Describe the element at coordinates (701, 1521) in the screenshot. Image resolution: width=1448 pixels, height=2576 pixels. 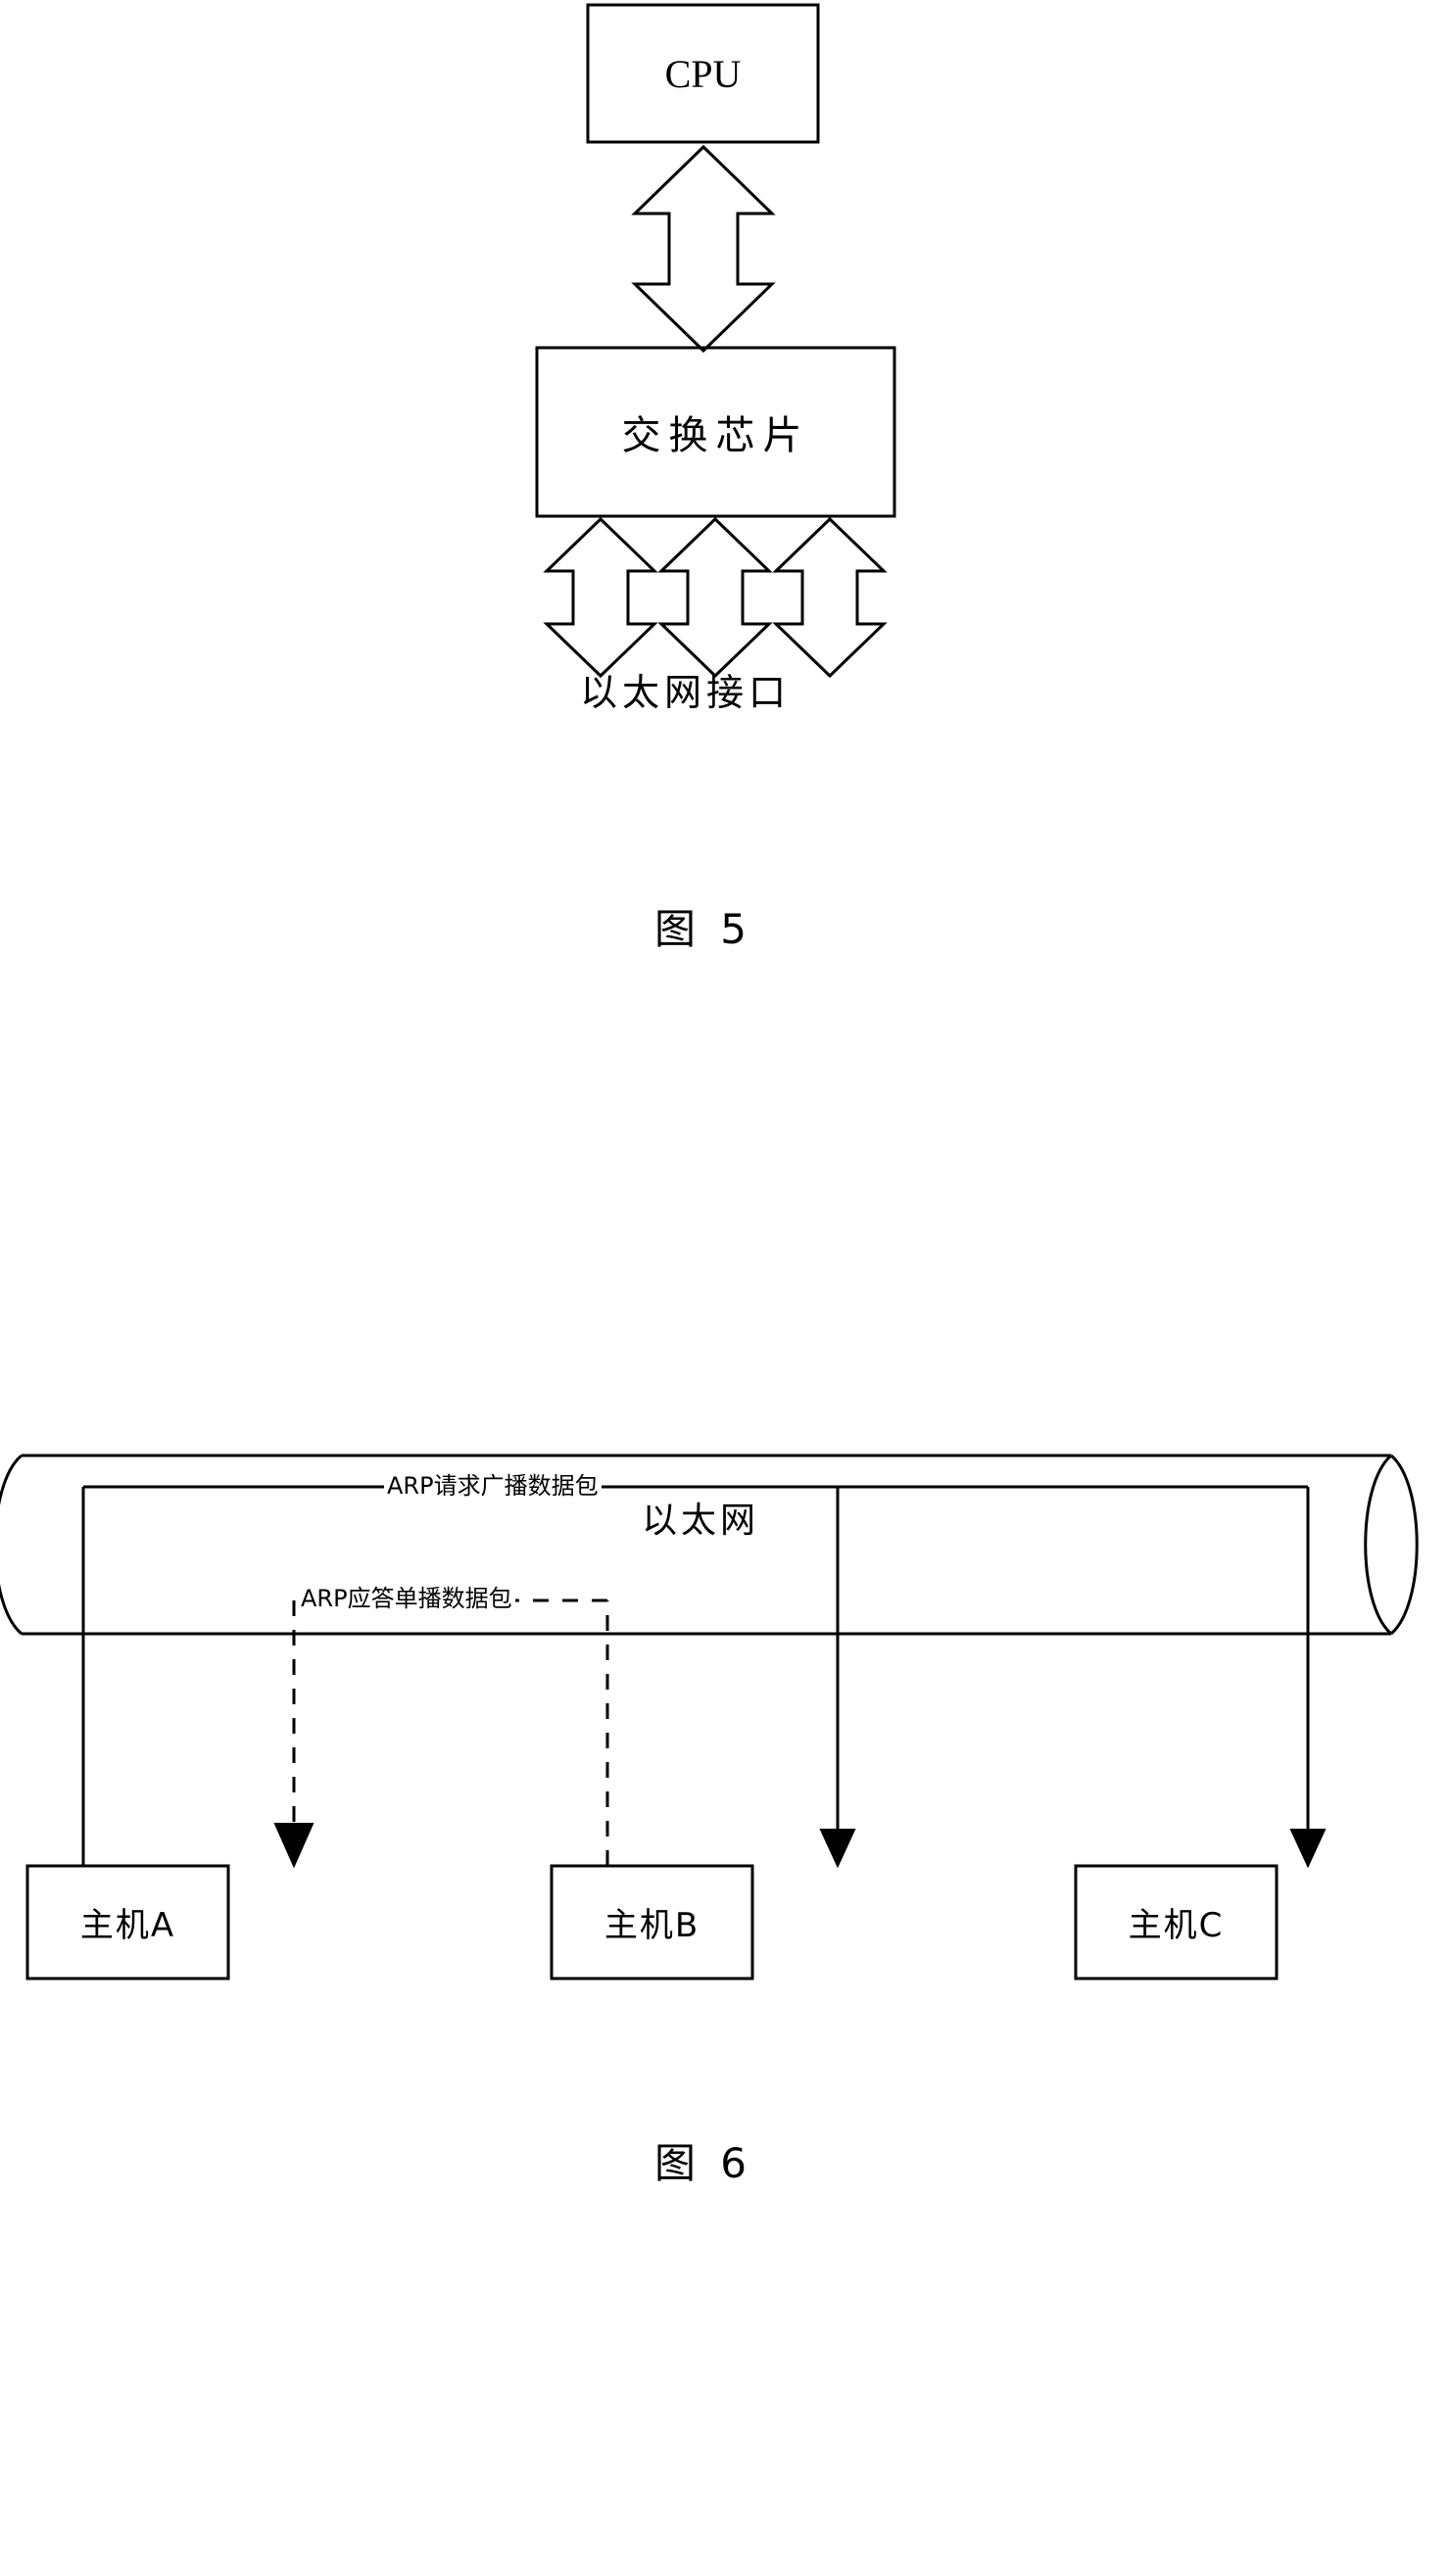
I see `ethernet-network-label: 以太网` at that location.